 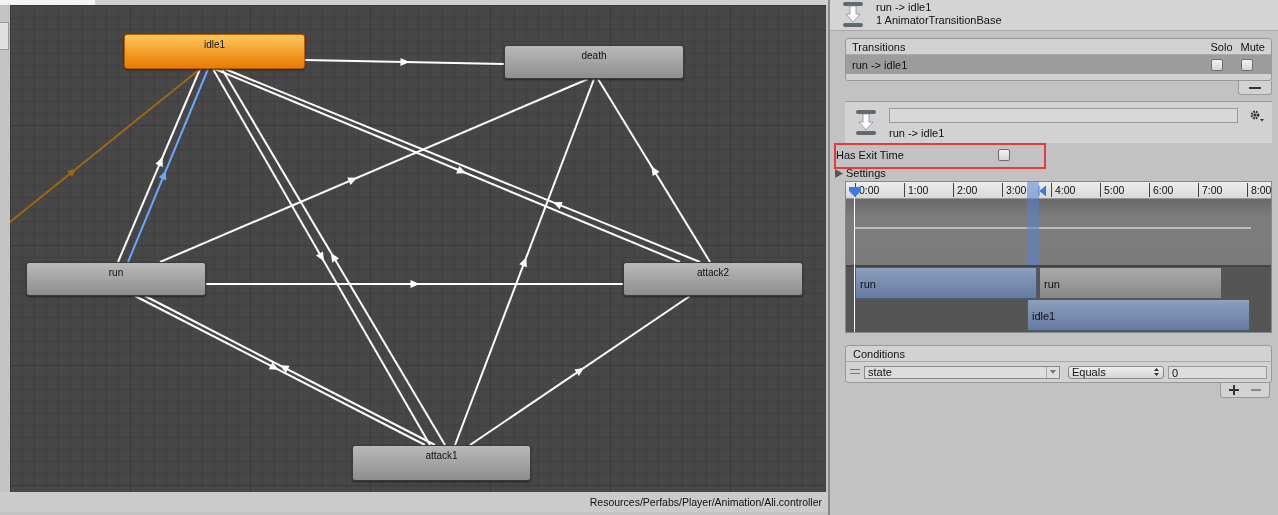 I want to click on time-label: 8:00, so click(x=1259, y=190).